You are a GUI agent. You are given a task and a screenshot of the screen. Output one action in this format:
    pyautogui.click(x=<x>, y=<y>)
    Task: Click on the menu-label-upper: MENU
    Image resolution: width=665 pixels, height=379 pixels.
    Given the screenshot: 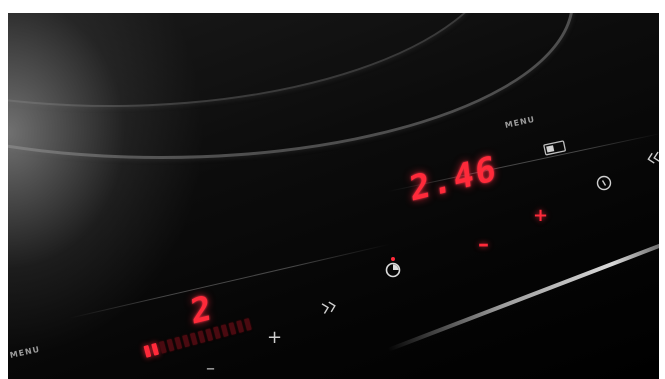 What is the action you would take?
    pyautogui.click(x=520, y=122)
    